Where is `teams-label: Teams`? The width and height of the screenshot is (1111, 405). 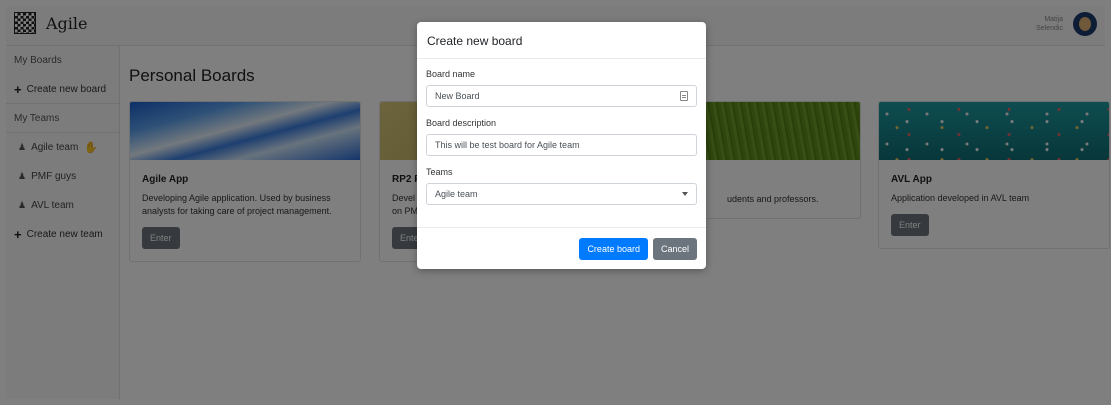 teams-label: Teams is located at coordinates (439, 172).